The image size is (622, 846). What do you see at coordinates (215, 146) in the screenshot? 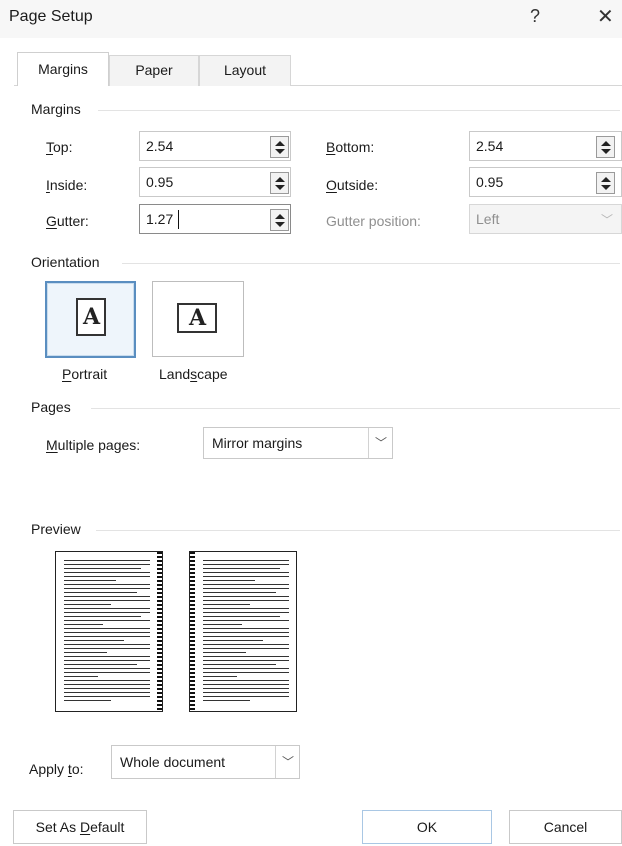
I see `top-margin-input: 2.54` at bounding box center [215, 146].